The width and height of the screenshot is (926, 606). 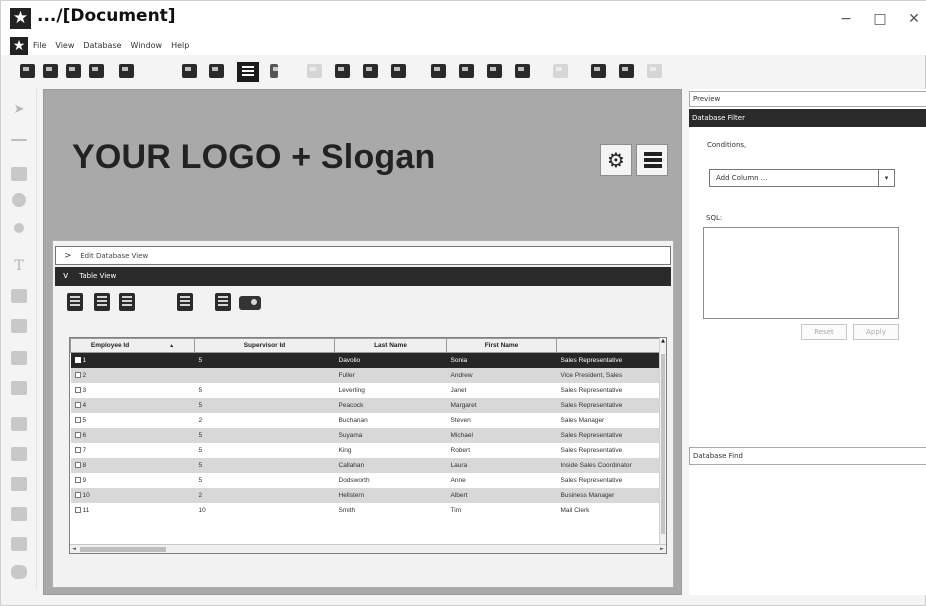 I want to click on column-header-first-name: First Name, so click(x=501, y=345).